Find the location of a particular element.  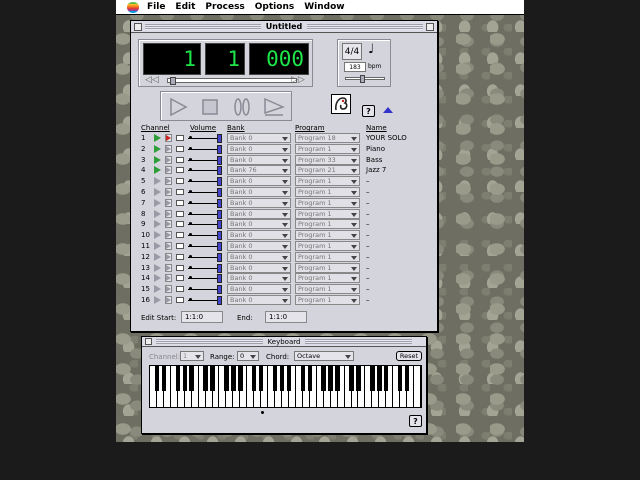

record-button is located at coordinates (274, 106).